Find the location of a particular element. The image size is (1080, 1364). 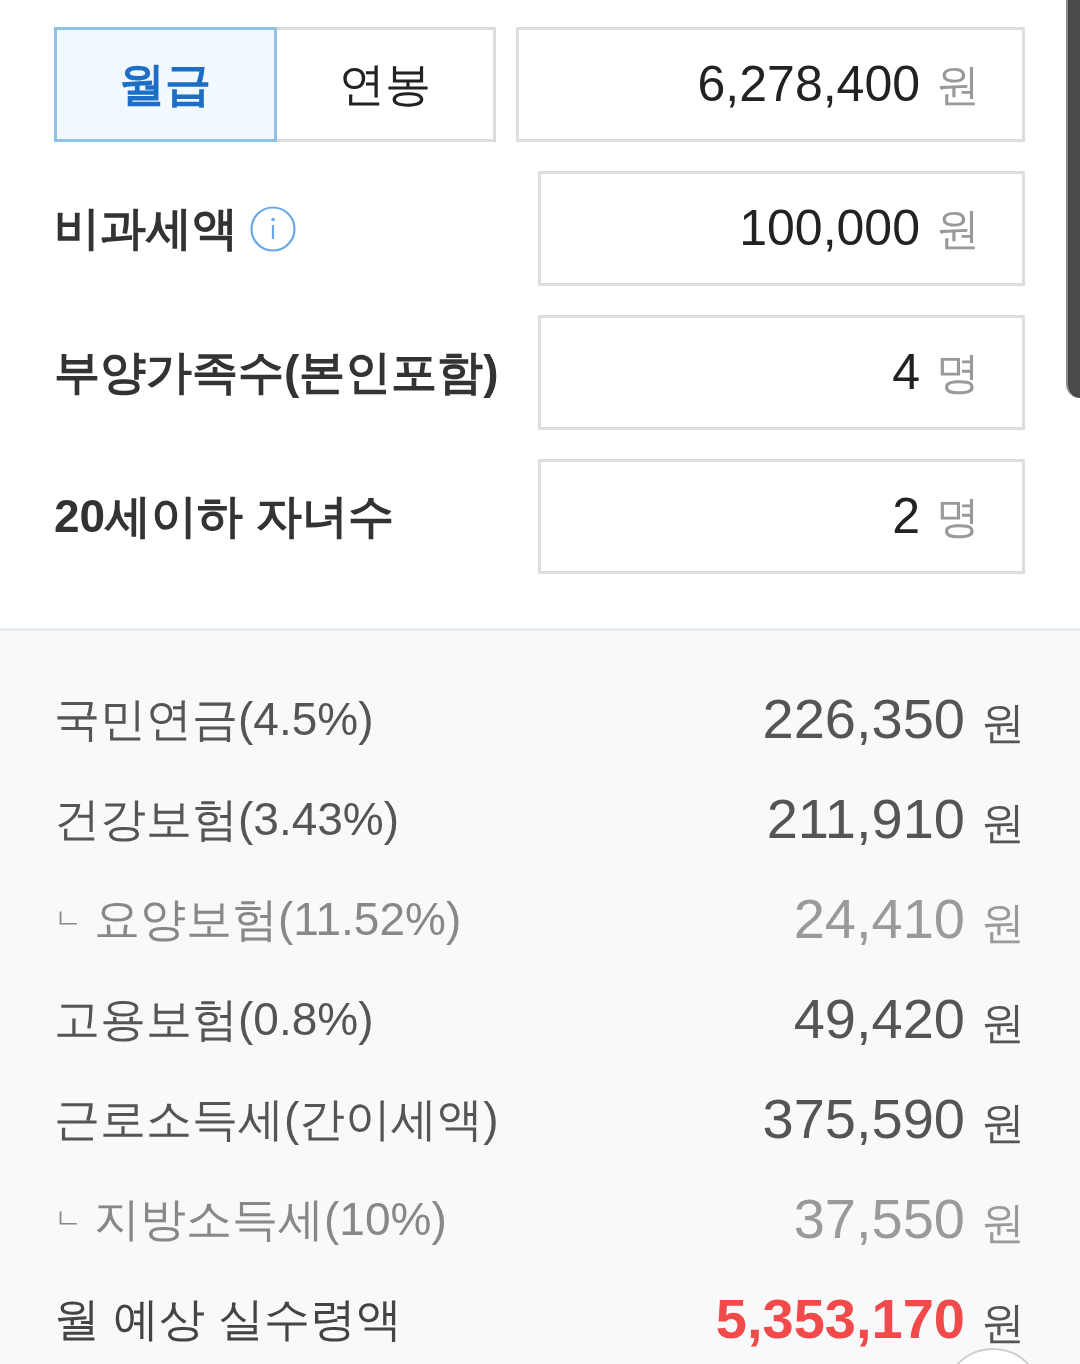

amount-field: 2 명 is located at coordinates (781, 516).